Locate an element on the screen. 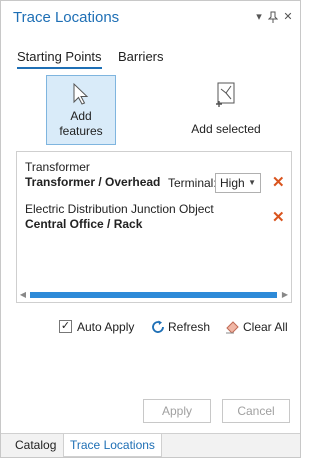 The height and width of the screenshot is (458, 320). eraser-icon is located at coordinates (232, 326).